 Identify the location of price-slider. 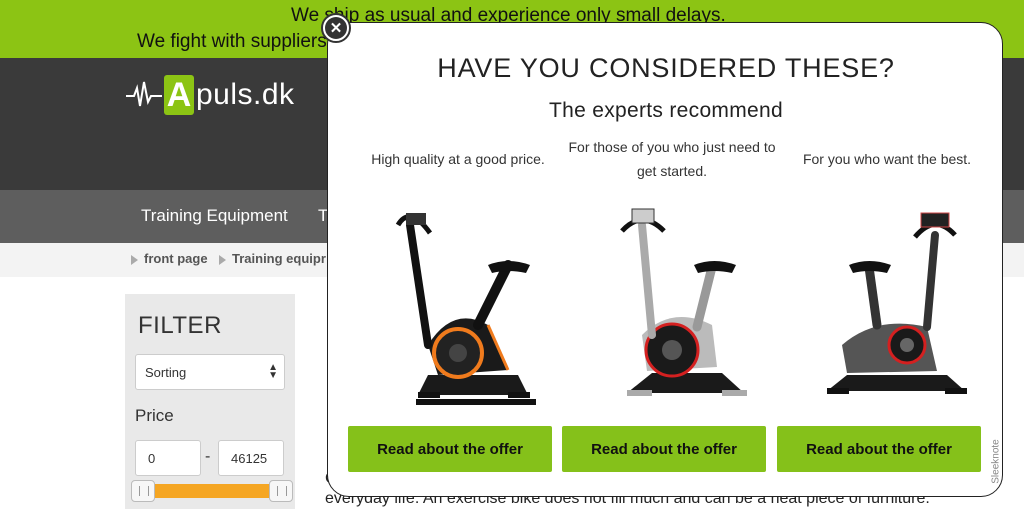
(212, 491).